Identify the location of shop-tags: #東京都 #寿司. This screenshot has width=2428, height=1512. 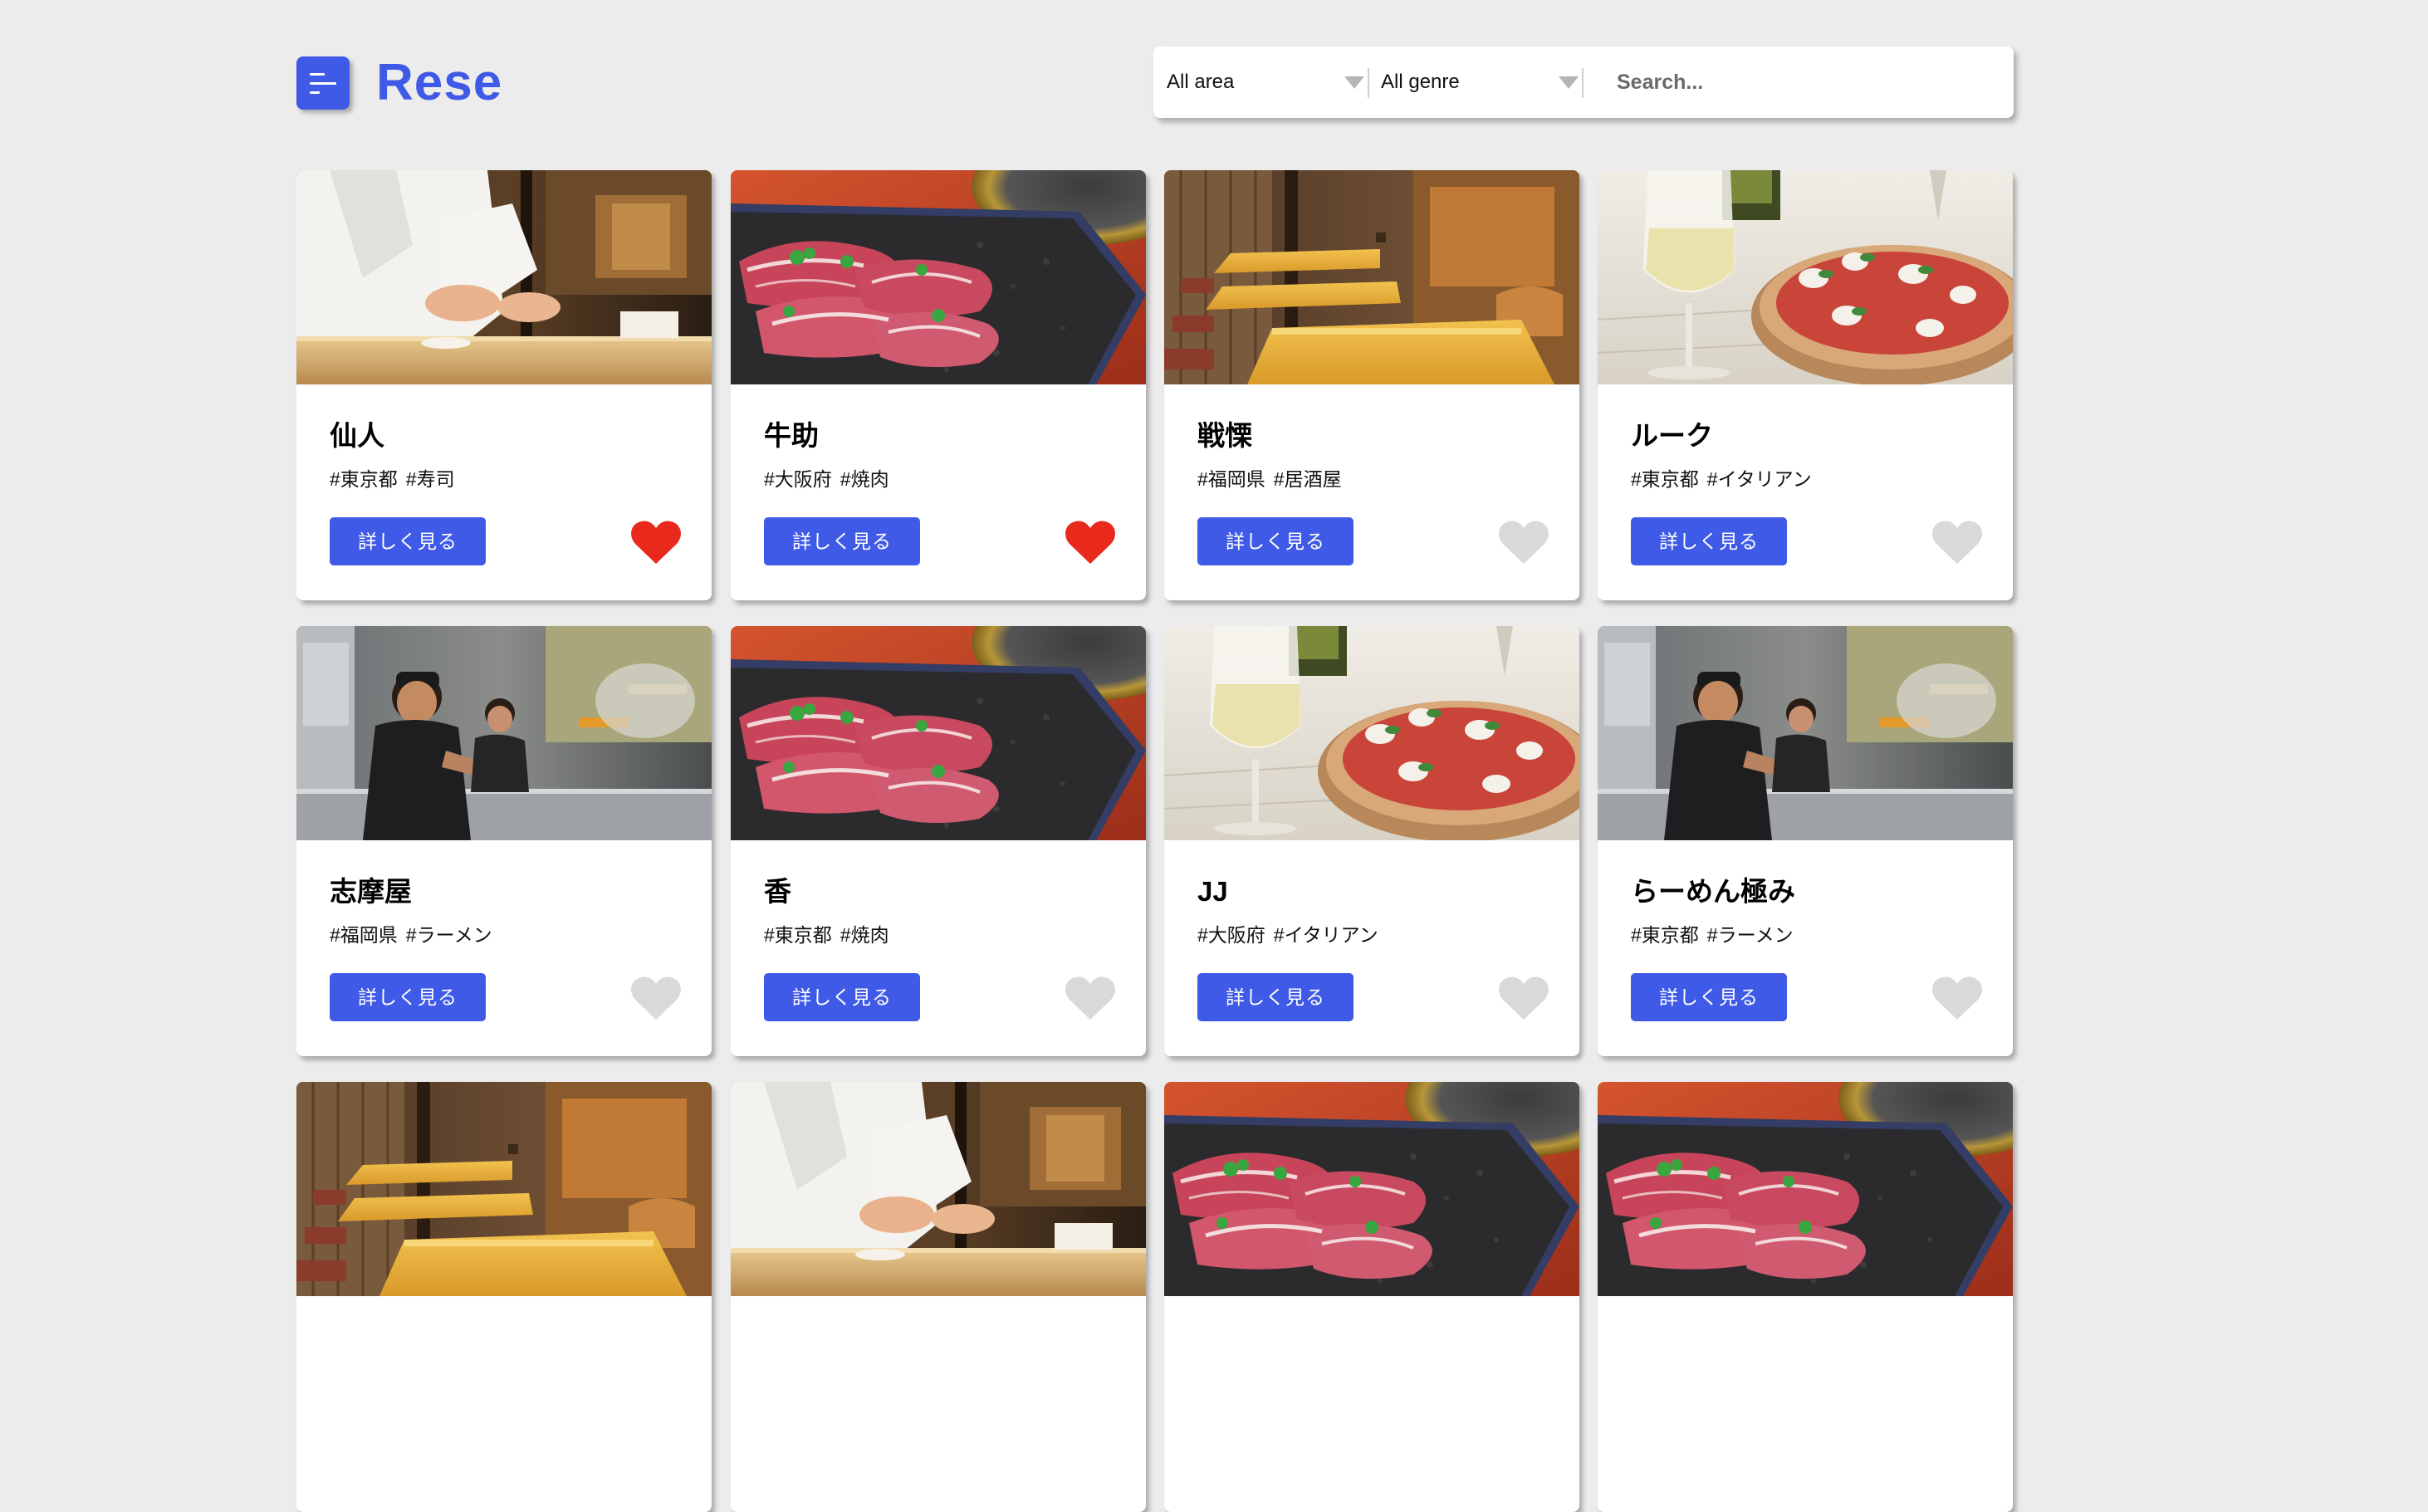
(392, 479).